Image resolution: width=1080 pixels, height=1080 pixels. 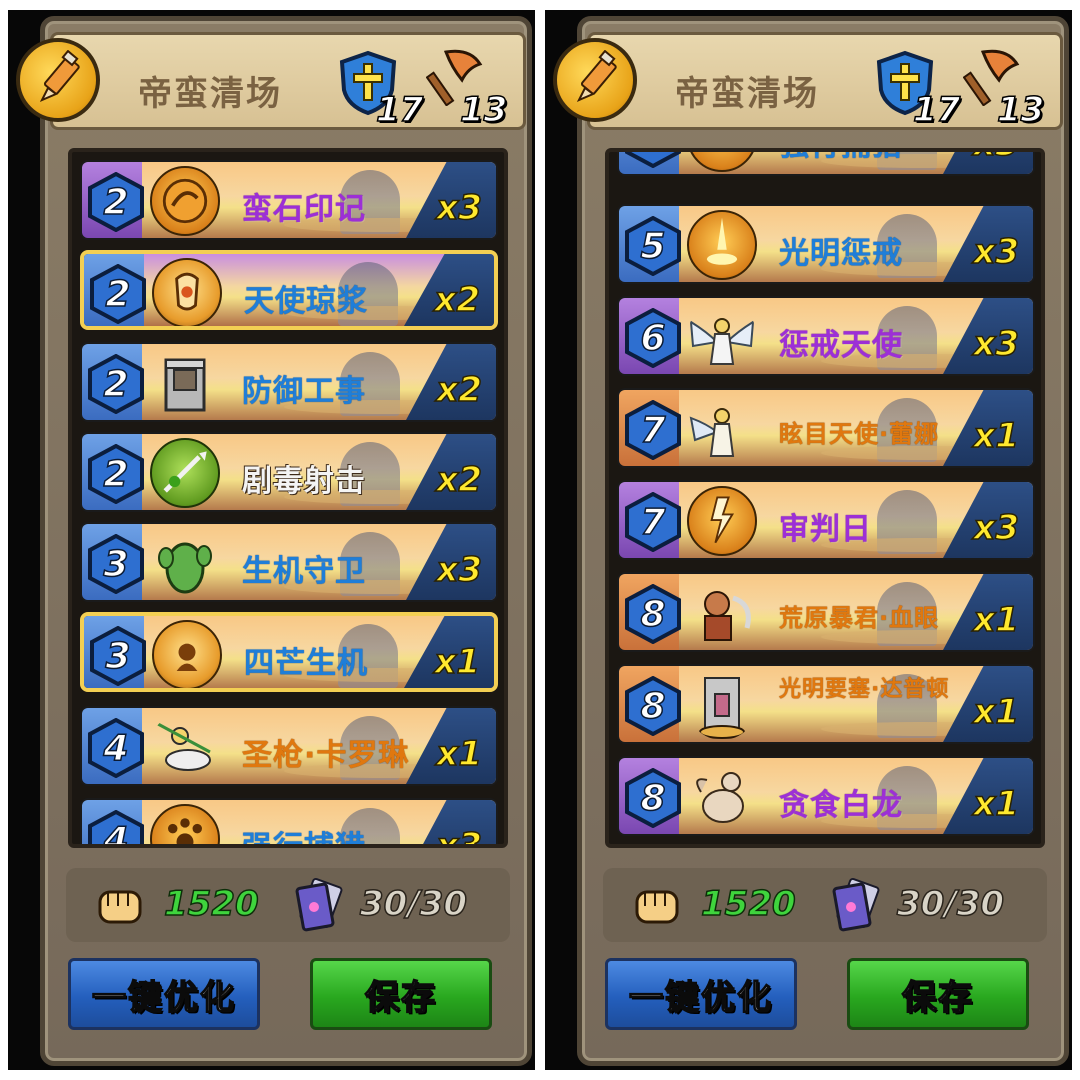 What do you see at coordinates (185, 563) in the screenshot?
I see `cactus-guard-icon` at bounding box center [185, 563].